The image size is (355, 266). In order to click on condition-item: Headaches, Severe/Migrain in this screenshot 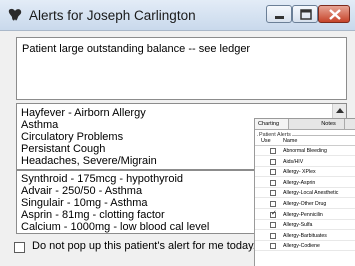, I will do `click(89, 161)`.